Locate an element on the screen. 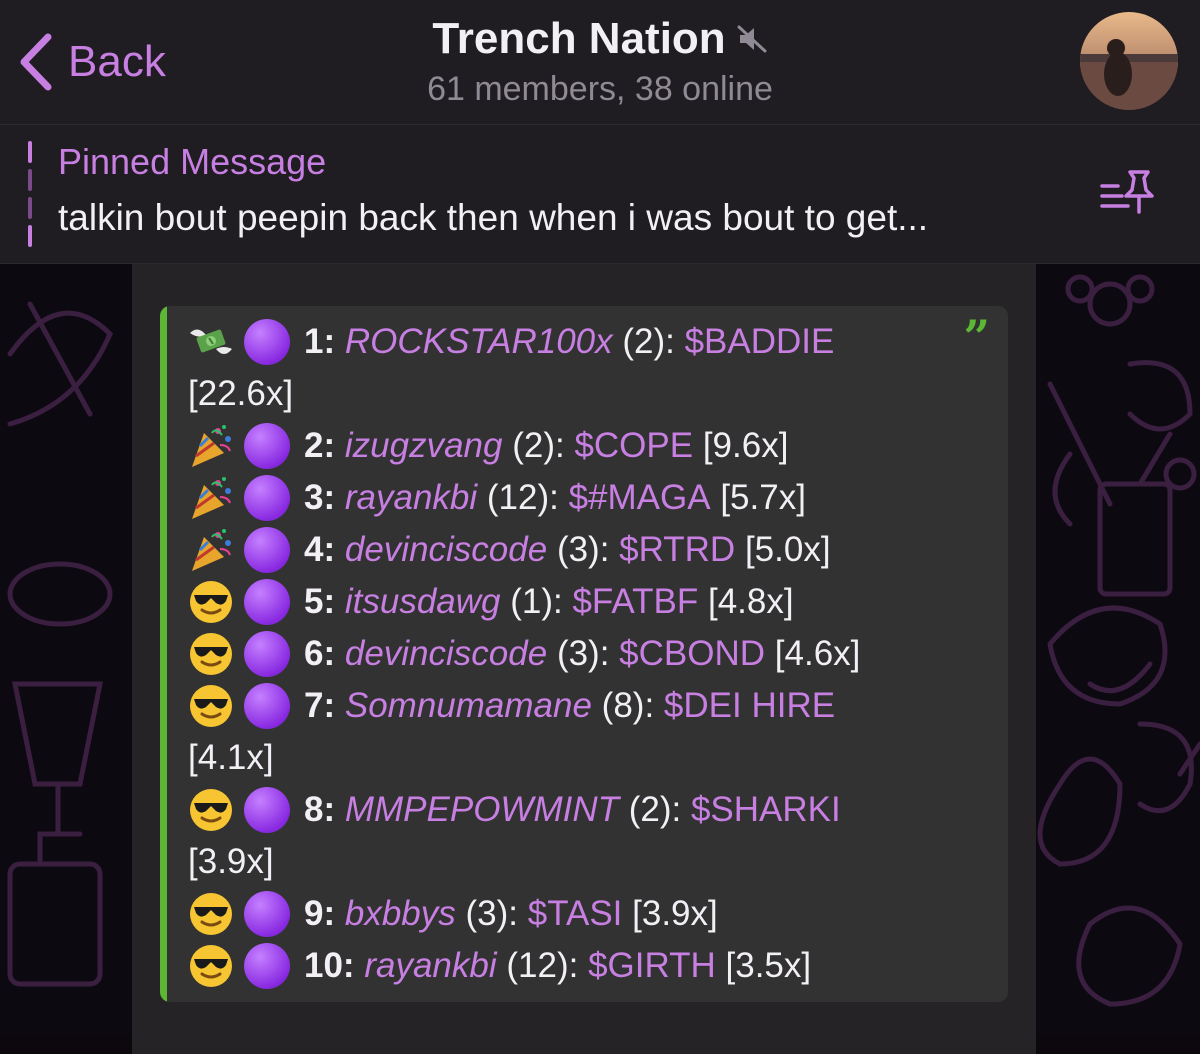 This screenshot has width=1200, height=1054. rank-number: 10: is located at coordinates (329, 965).